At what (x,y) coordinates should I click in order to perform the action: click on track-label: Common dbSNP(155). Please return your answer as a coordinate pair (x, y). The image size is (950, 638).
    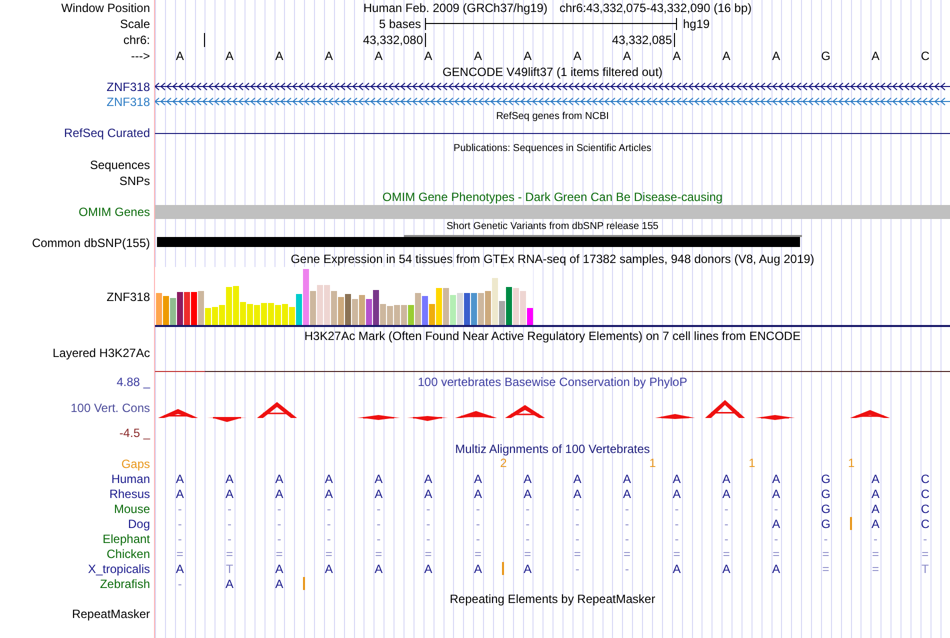
    Looking at the image, I should click on (91, 242).